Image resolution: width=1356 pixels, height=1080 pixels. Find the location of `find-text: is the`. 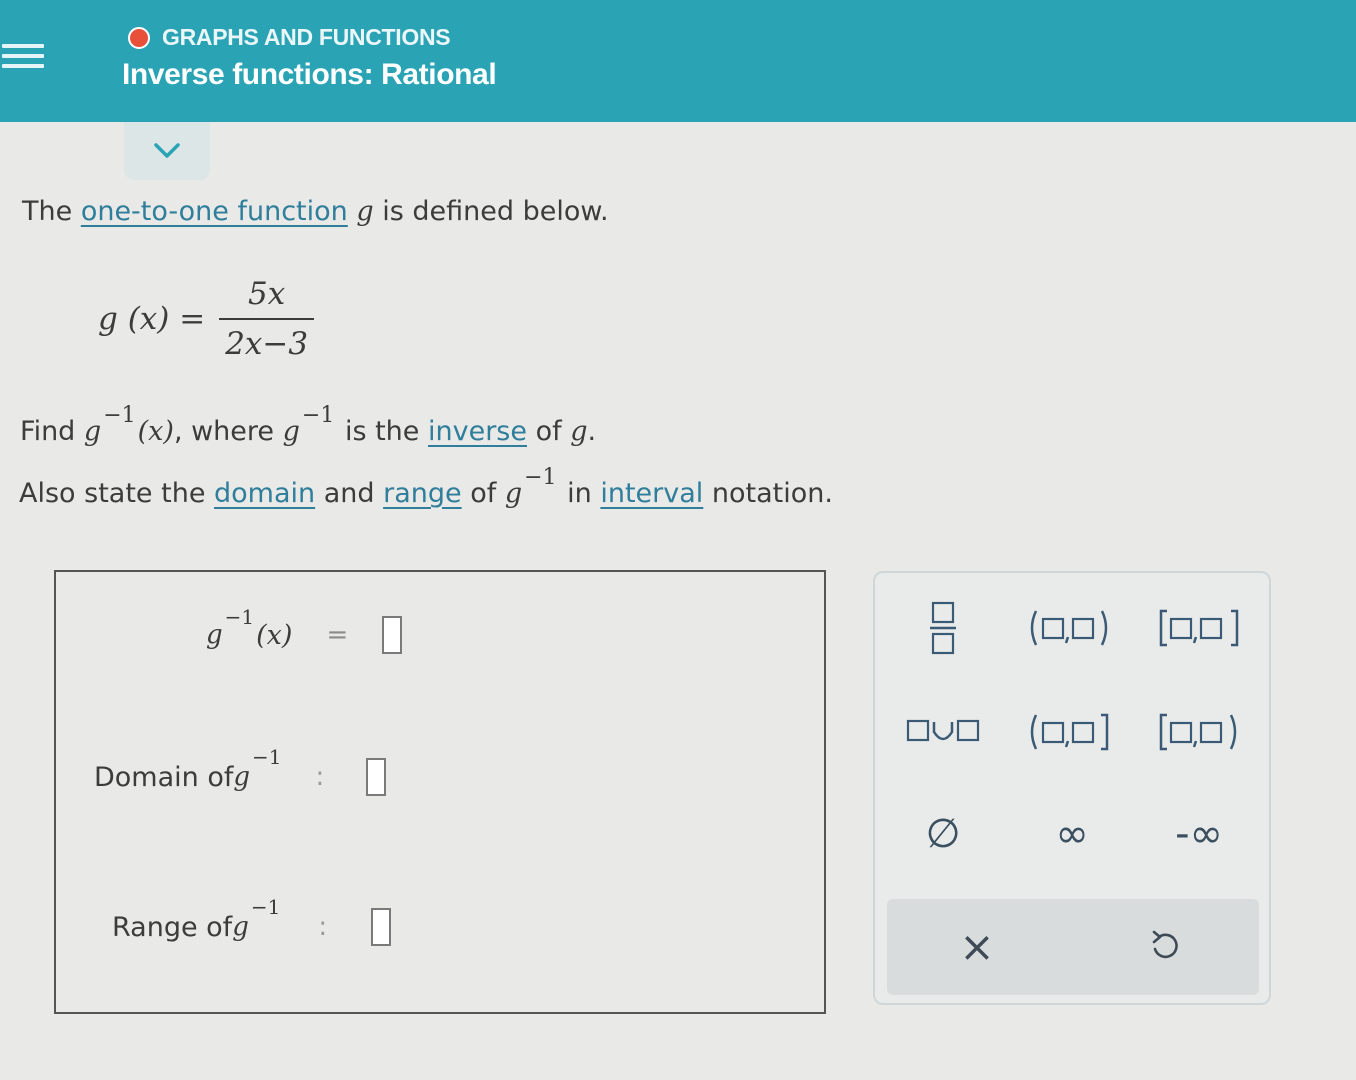

find-text: is the is located at coordinates (382, 431).